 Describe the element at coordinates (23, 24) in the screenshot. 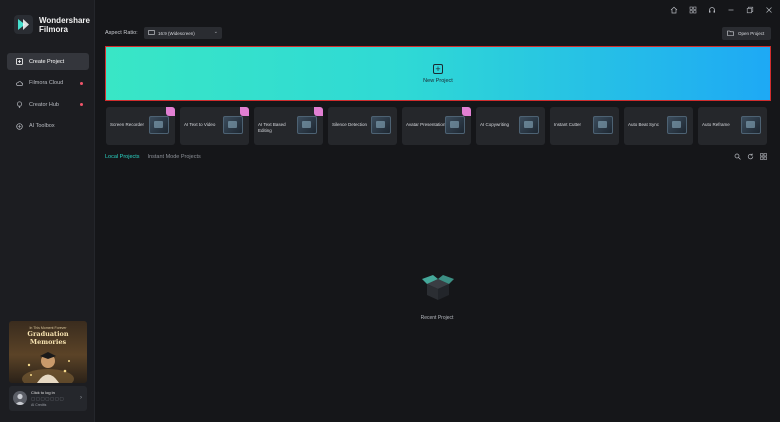

I see `filmora-logo-icon` at that location.